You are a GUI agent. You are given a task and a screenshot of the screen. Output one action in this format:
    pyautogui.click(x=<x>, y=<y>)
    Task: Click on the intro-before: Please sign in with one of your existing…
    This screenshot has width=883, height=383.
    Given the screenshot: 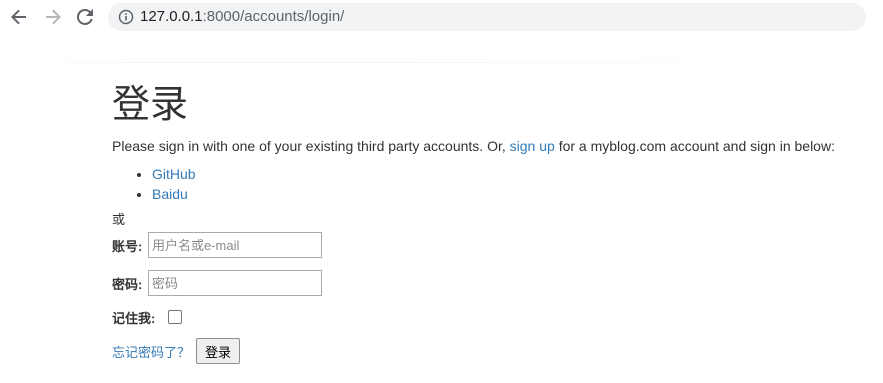 What is the action you would take?
    pyautogui.click(x=311, y=146)
    